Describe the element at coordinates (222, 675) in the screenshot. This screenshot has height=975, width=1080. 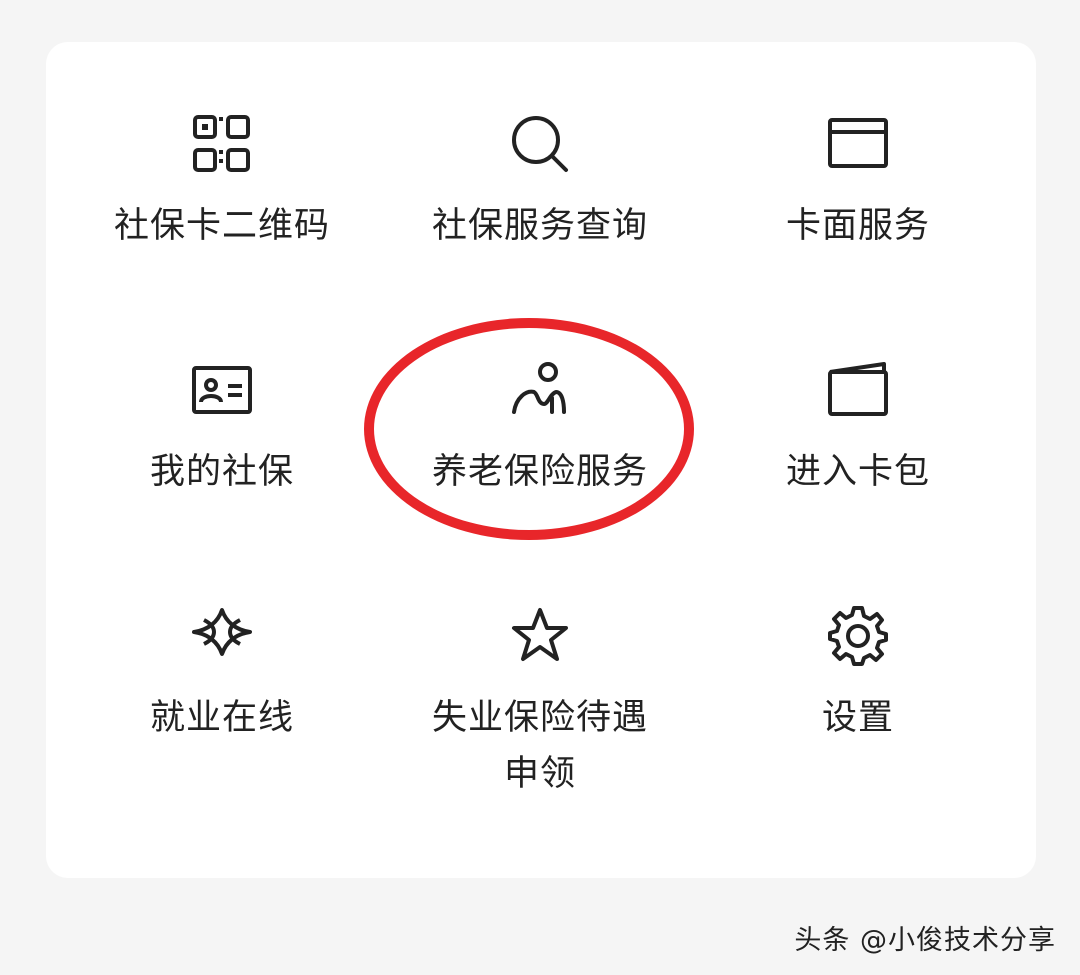
I see `menu-item-employment-online: 就业在线` at that location.